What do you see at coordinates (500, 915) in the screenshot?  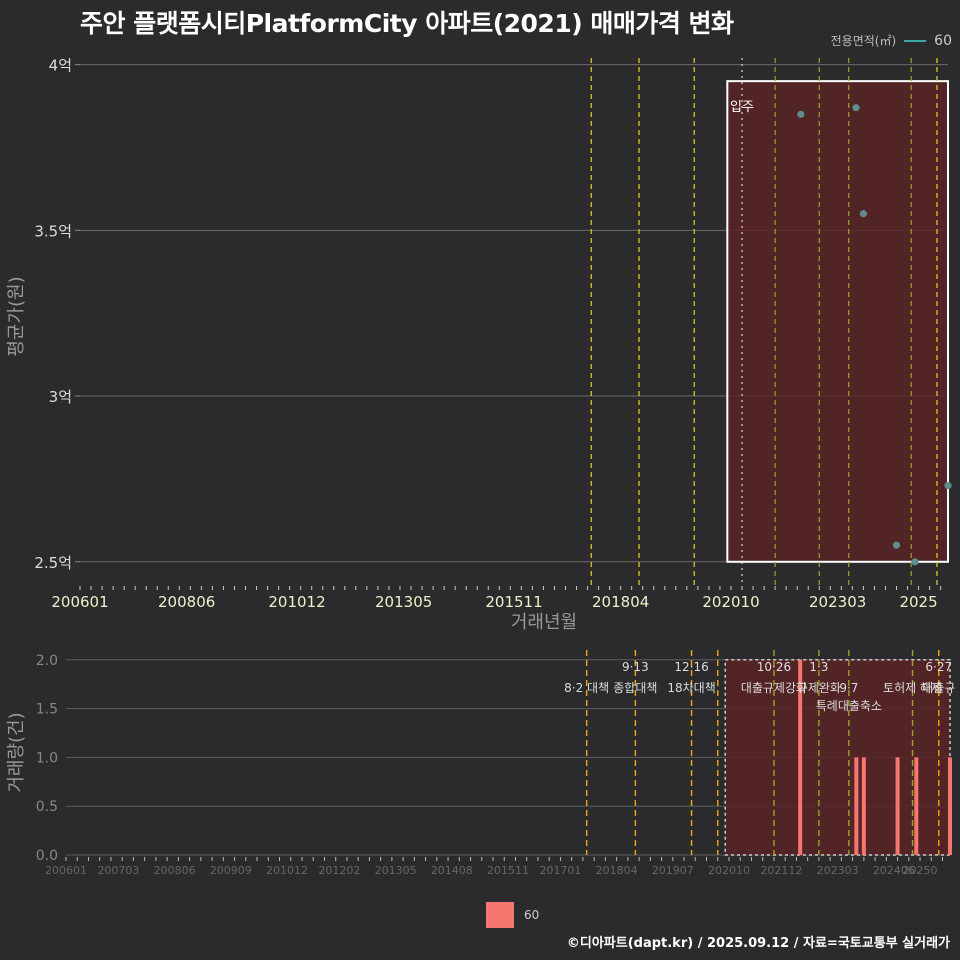 I see `legend-swatch-bar` at bounding box center [500, 915].